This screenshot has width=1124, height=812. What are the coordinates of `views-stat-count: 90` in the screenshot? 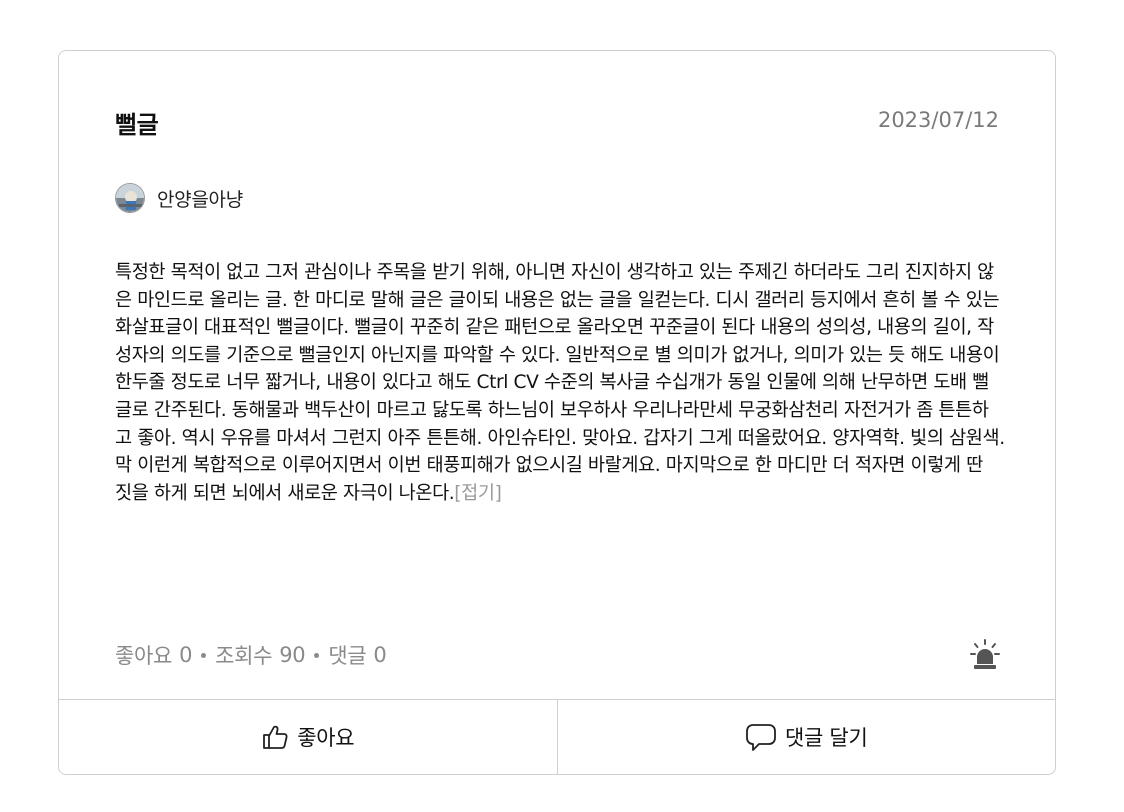 It's located at (292, 655).